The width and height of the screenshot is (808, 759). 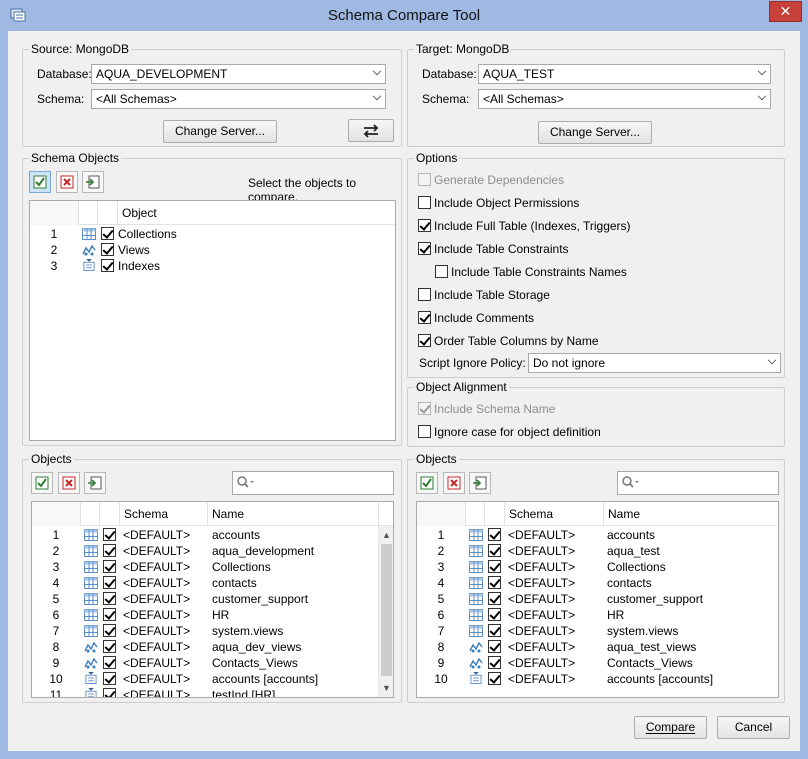 What do you see at coordinates (371, 130) in the screenshot?
I see `swap-button` at bounding box center [371, 130].